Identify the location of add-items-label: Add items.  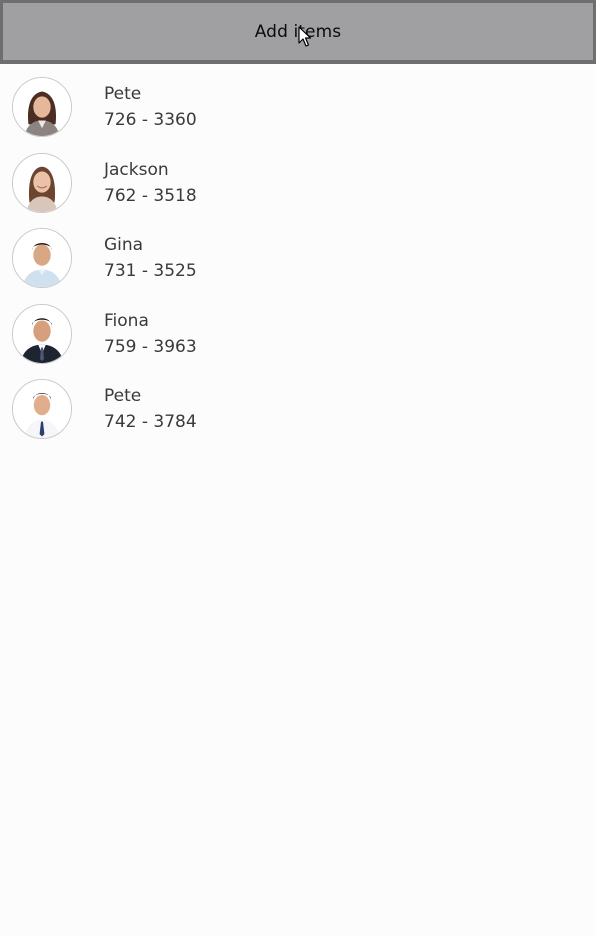
(298, 31).